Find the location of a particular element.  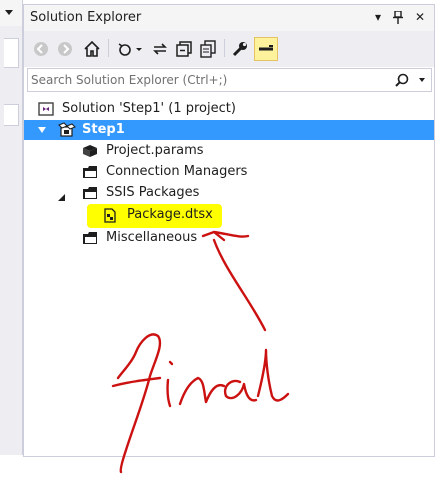

expand-arrow-icon is located at coordinates (42, 130).